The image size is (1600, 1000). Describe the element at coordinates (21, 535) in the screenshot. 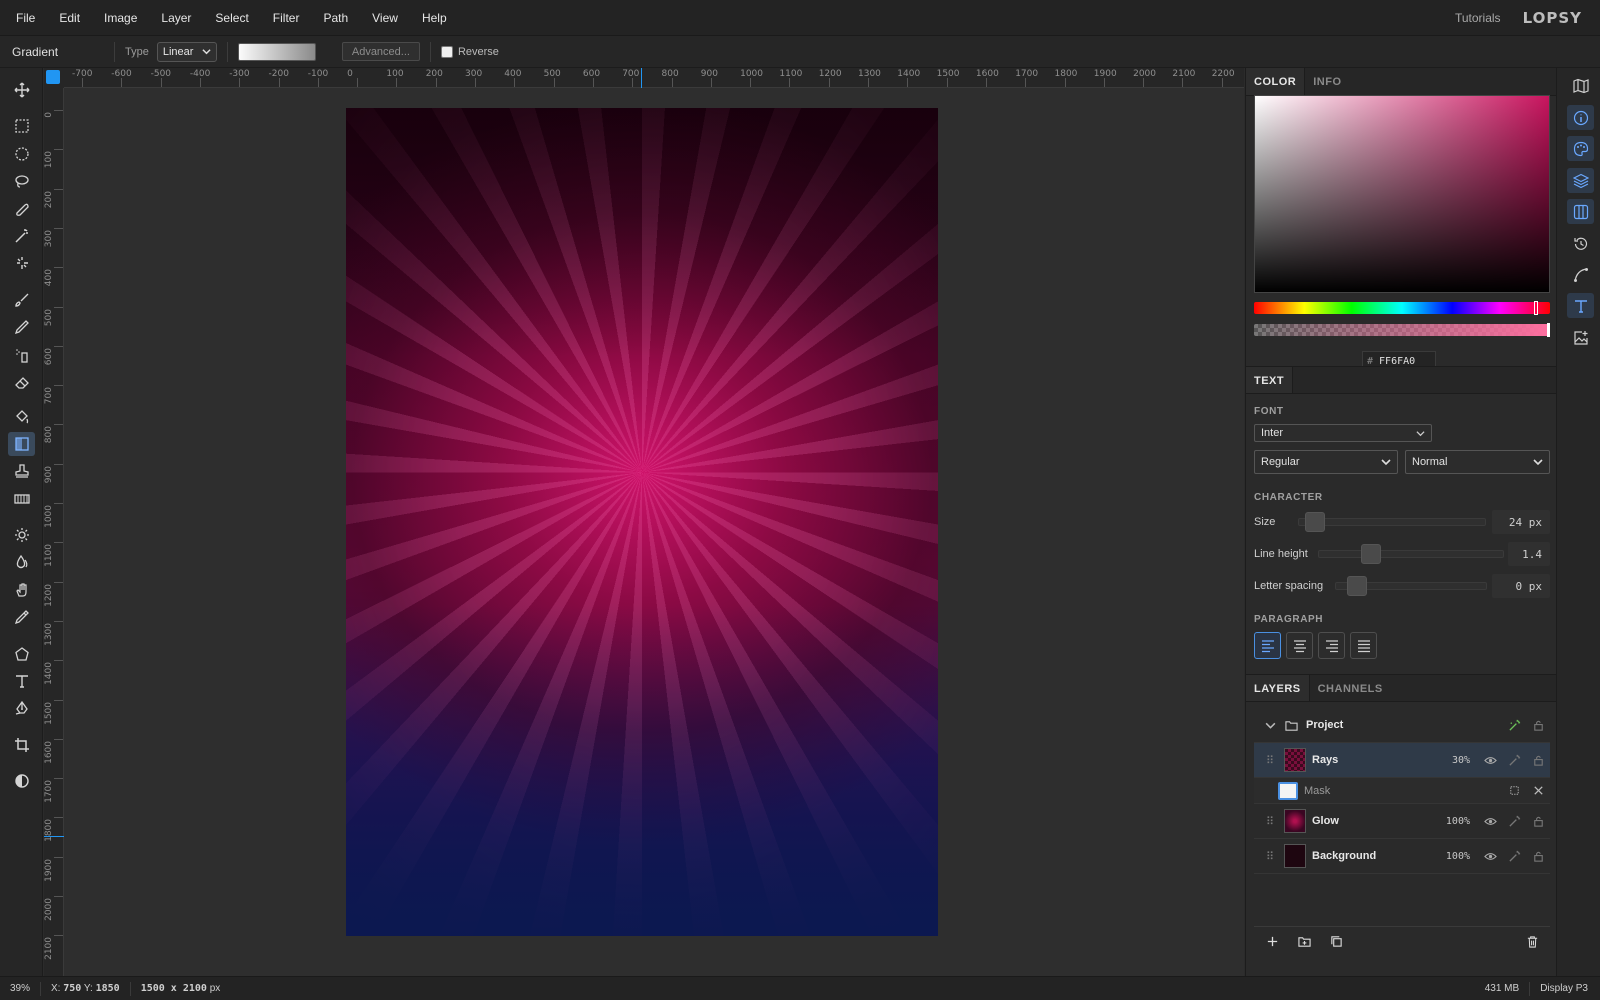

I see `dodge-tool` at that location.